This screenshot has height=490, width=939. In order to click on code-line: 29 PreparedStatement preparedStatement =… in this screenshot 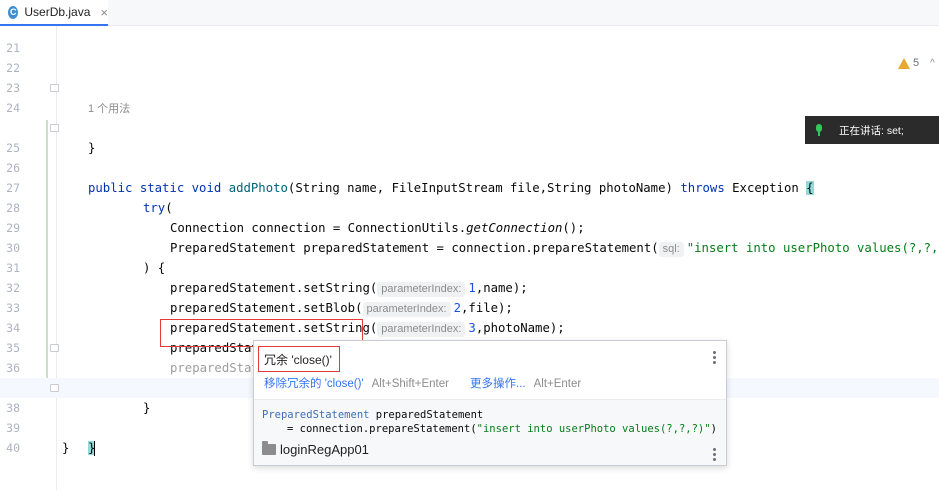, I will do `click(469, 227)`.